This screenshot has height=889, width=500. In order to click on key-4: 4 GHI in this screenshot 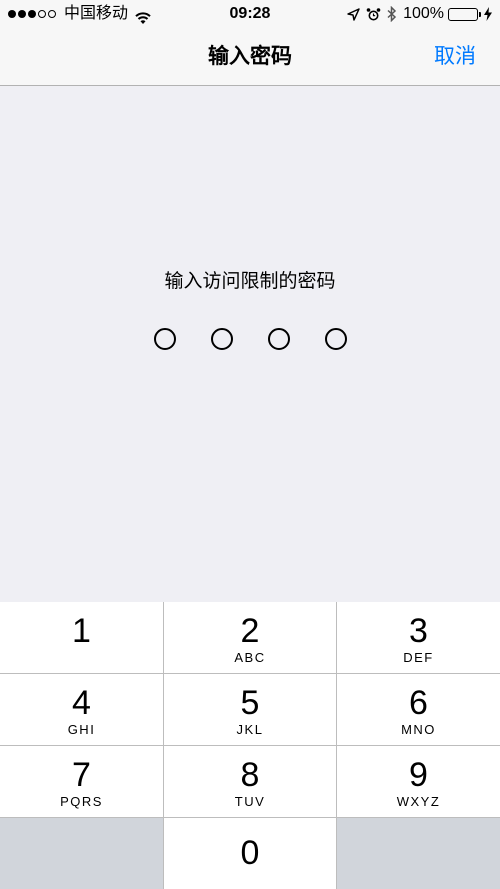, I will do `click(81, 709)`.